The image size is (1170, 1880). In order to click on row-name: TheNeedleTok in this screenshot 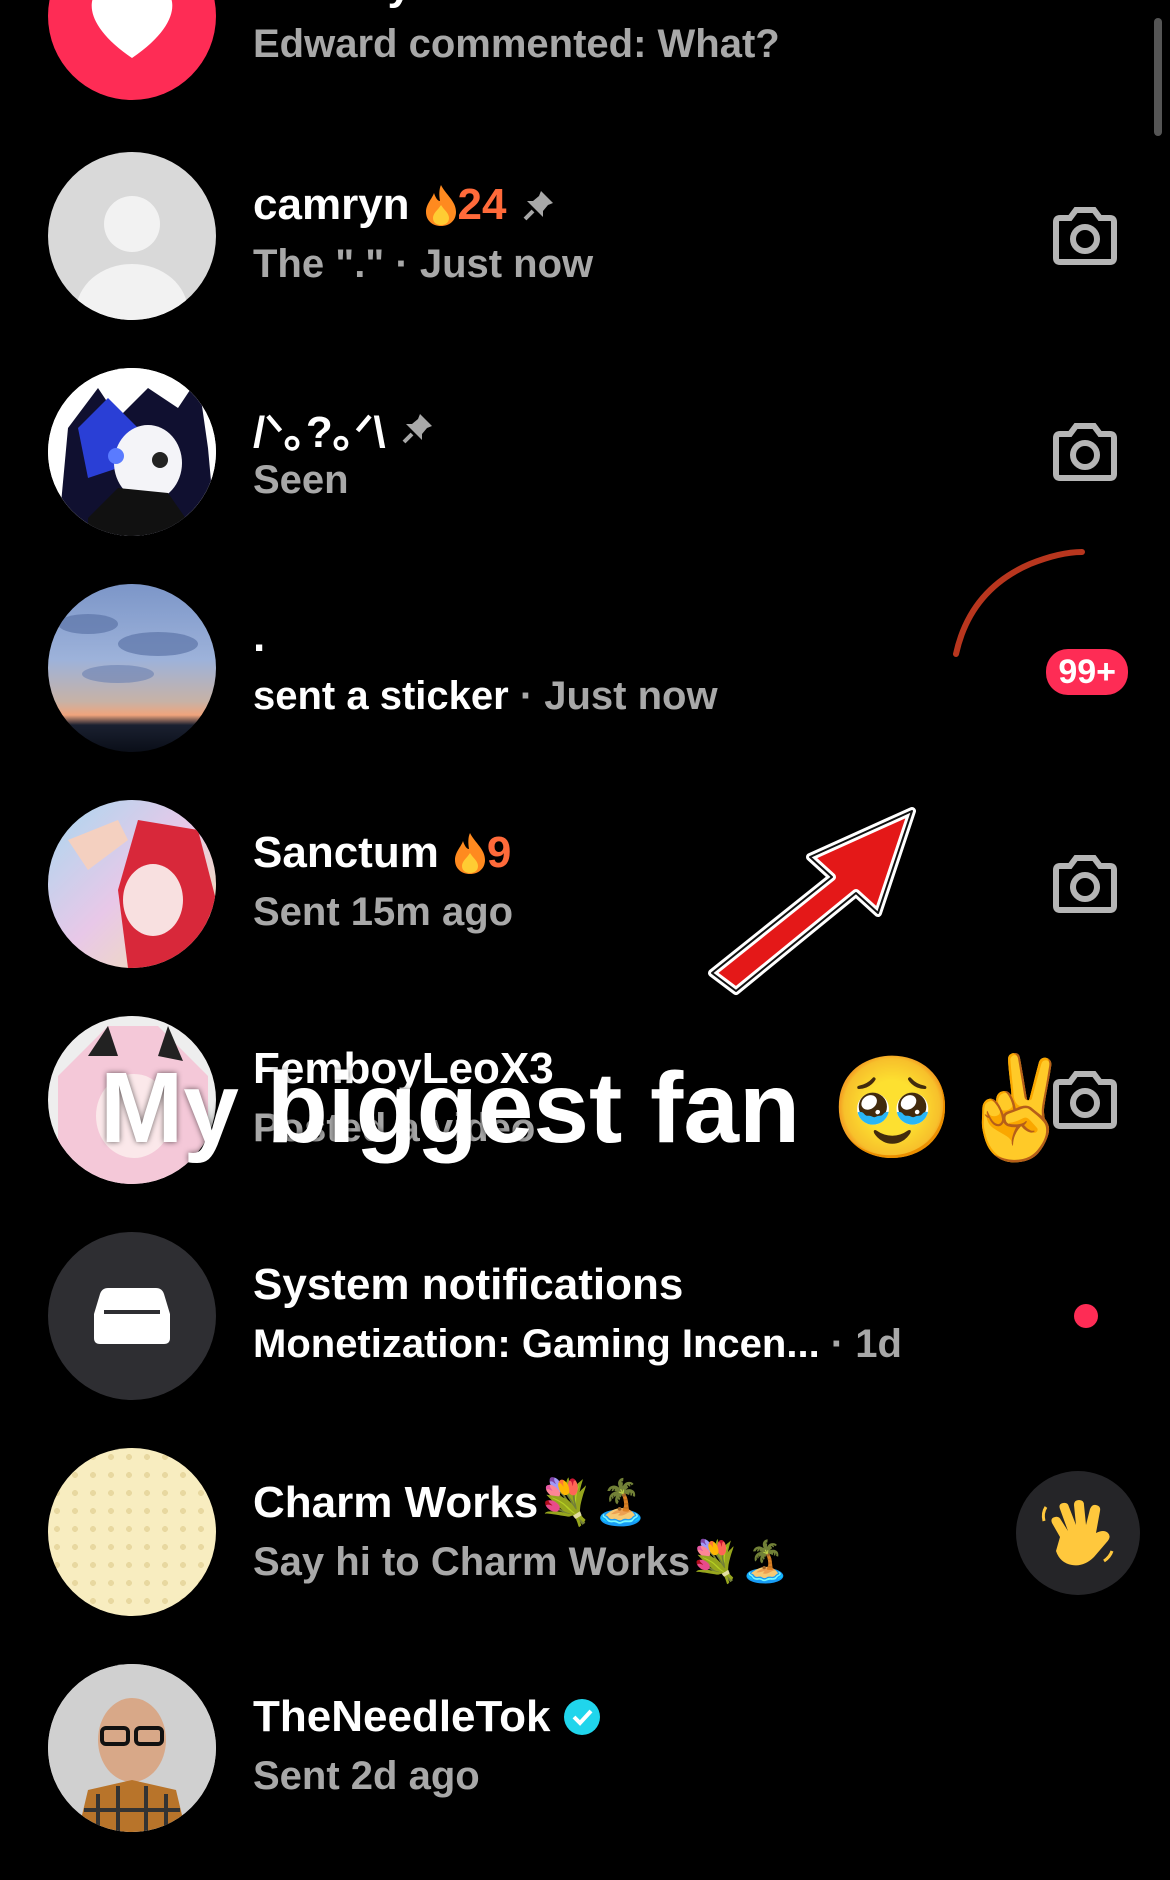, I will do `click(402, 1716)`.